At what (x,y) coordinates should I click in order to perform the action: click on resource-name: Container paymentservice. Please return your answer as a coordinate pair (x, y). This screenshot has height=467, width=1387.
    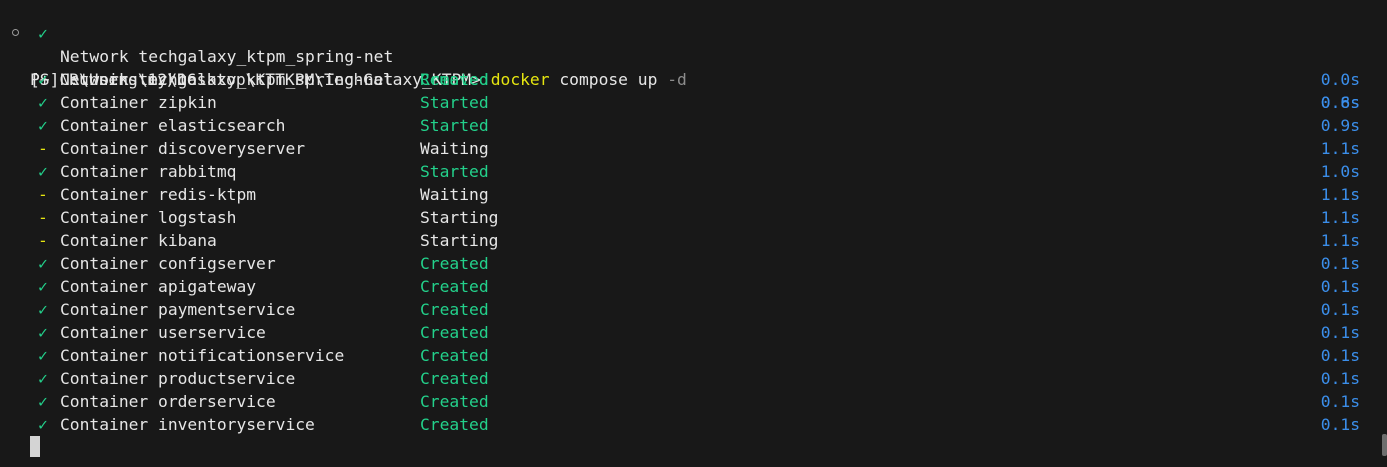
    Looking at the image, I should click on (178, 309).